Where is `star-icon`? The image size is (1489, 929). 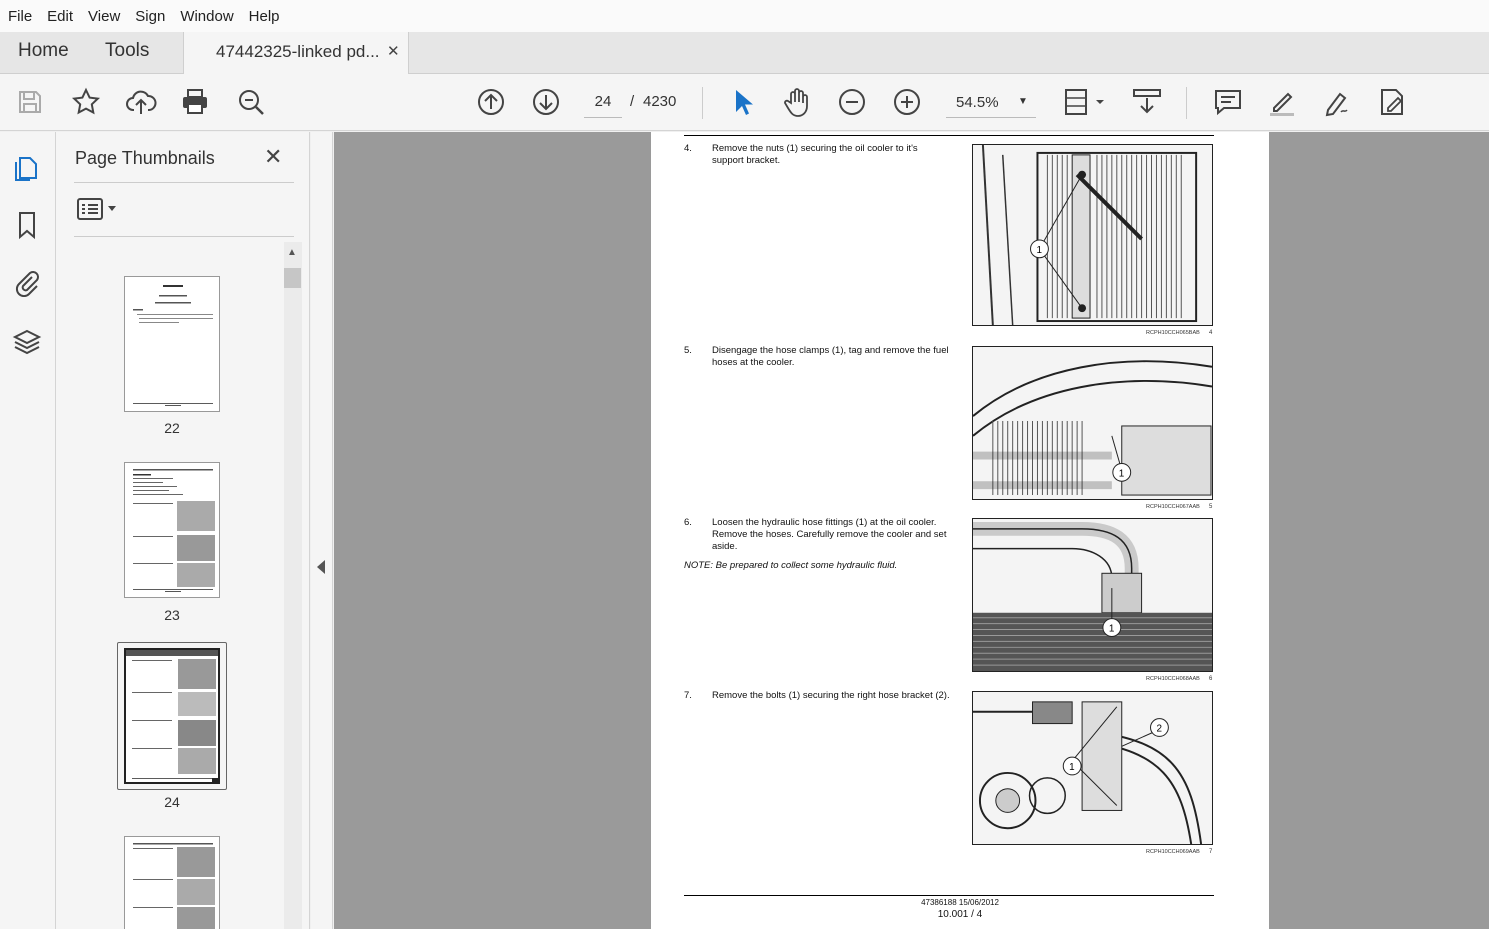
star-icon is located at coordinates (86, 102).